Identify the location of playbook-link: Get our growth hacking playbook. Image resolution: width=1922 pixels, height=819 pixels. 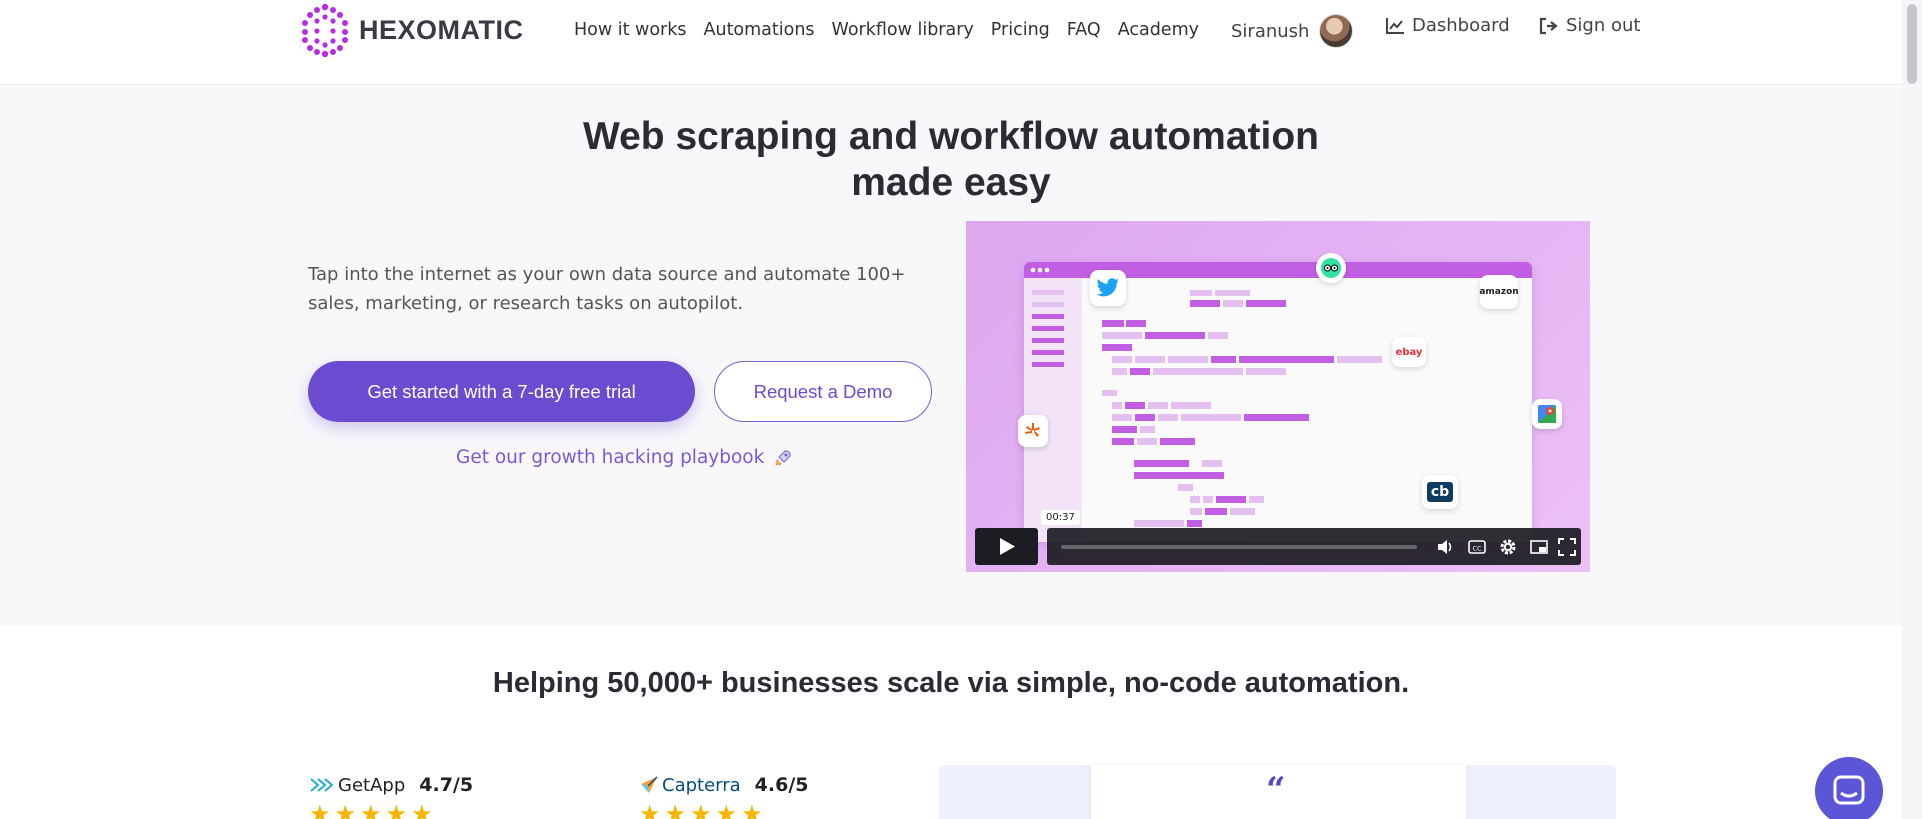
(624, 457).